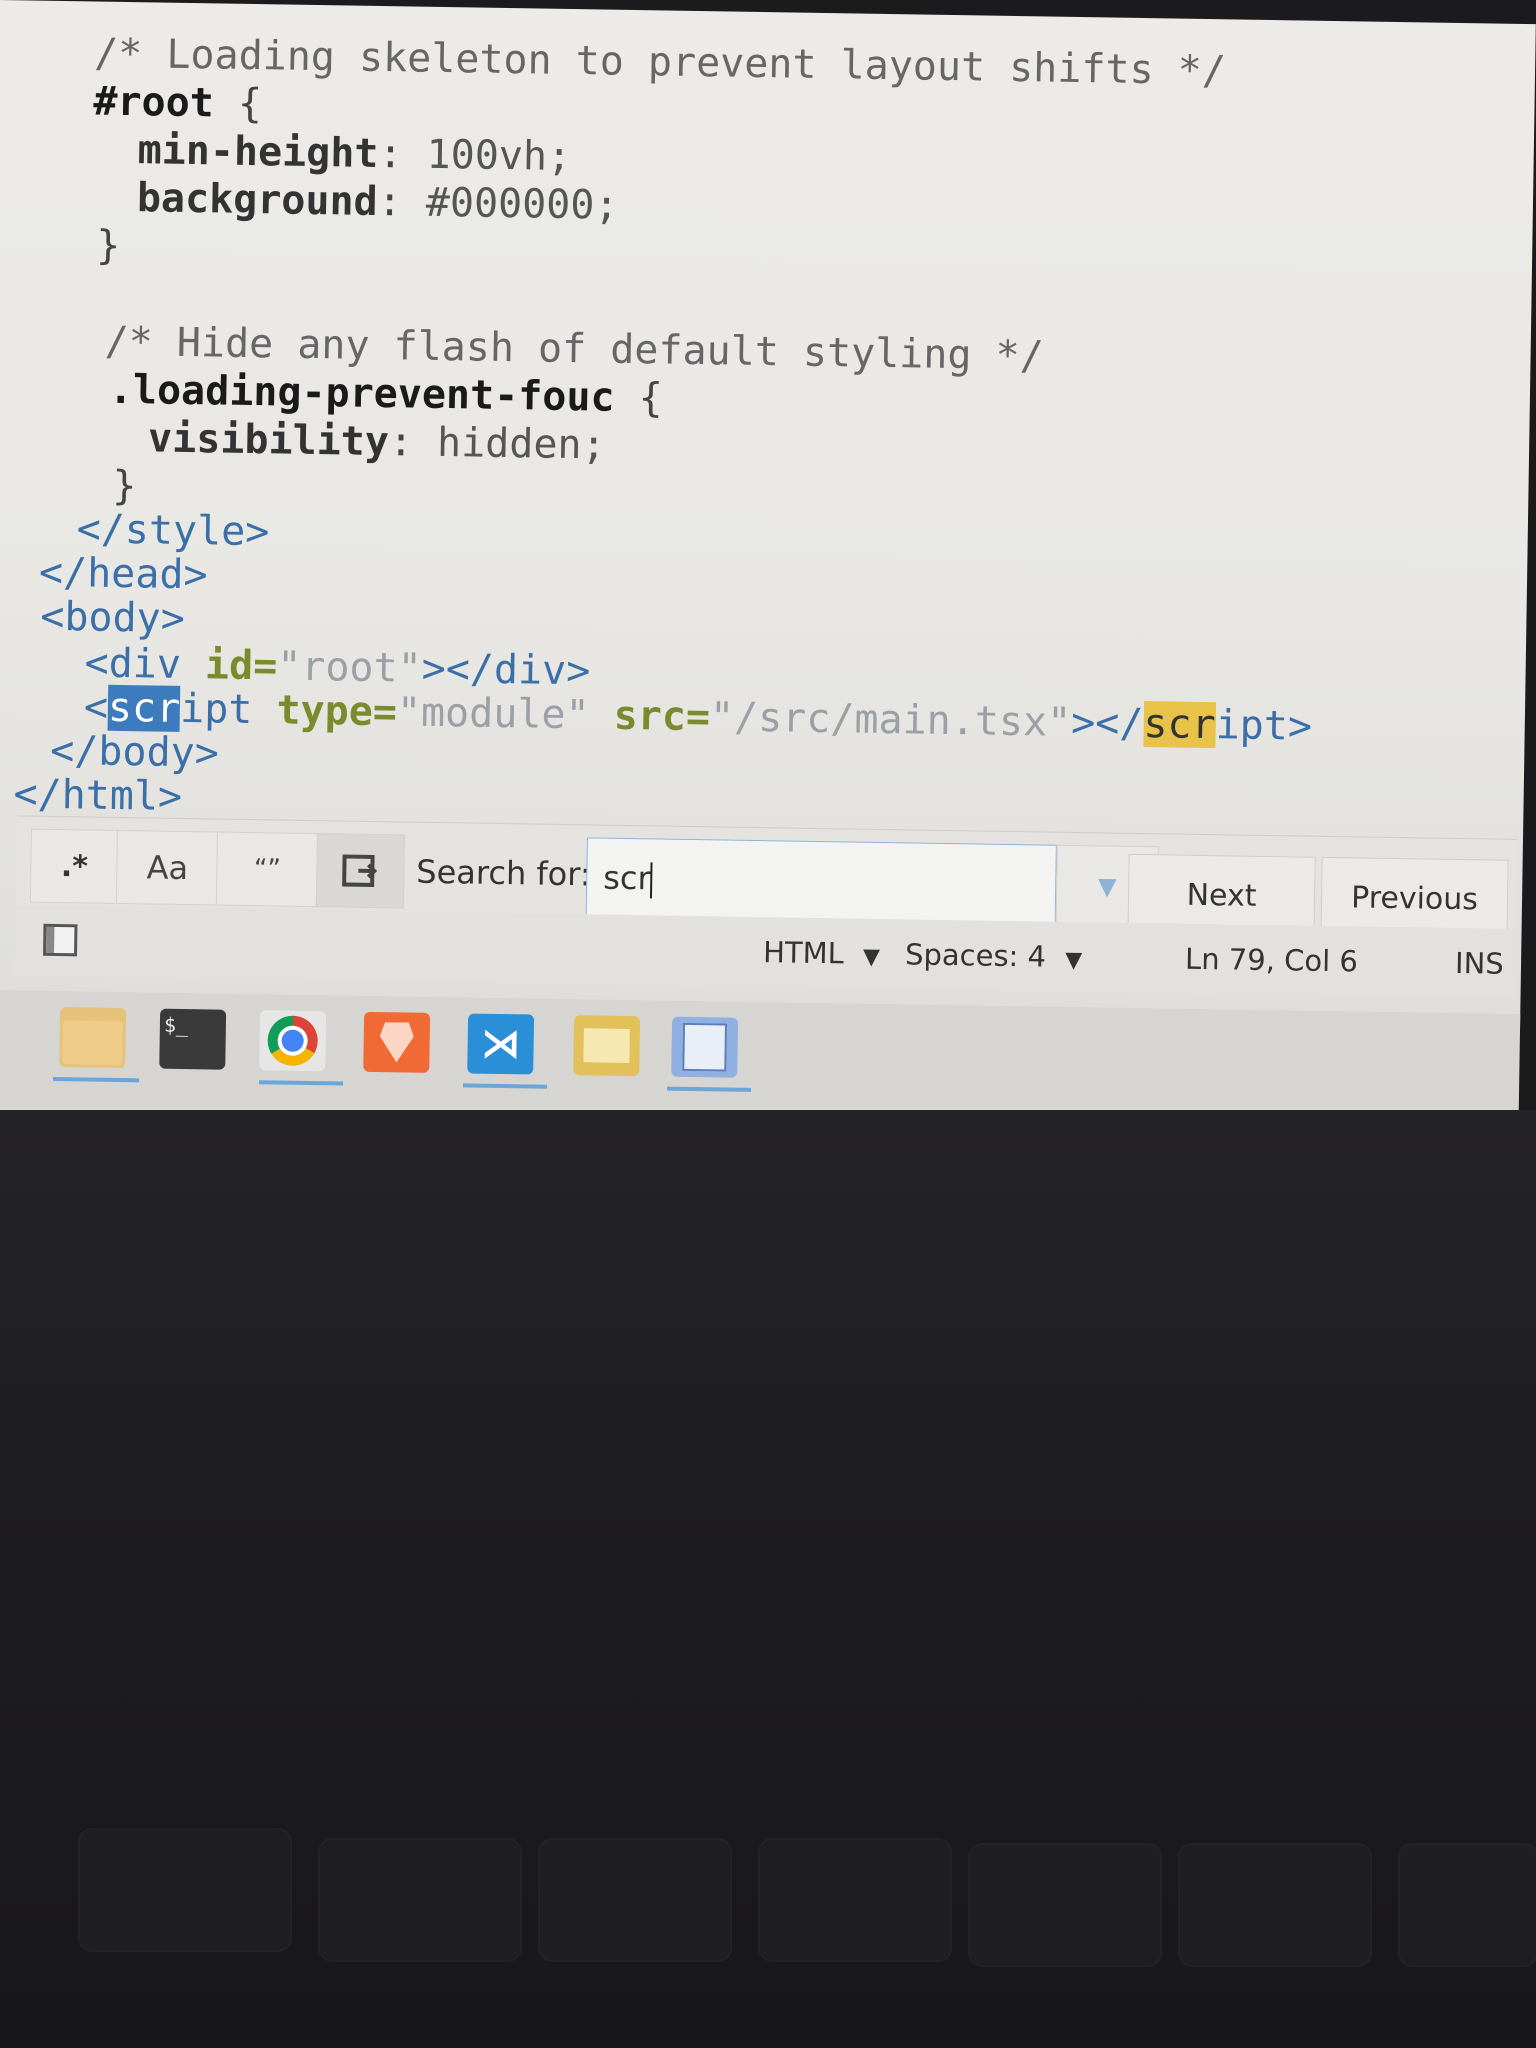 This screenshot has height=2048, width=1536. I want to click on text-caret, so click(651, 880).